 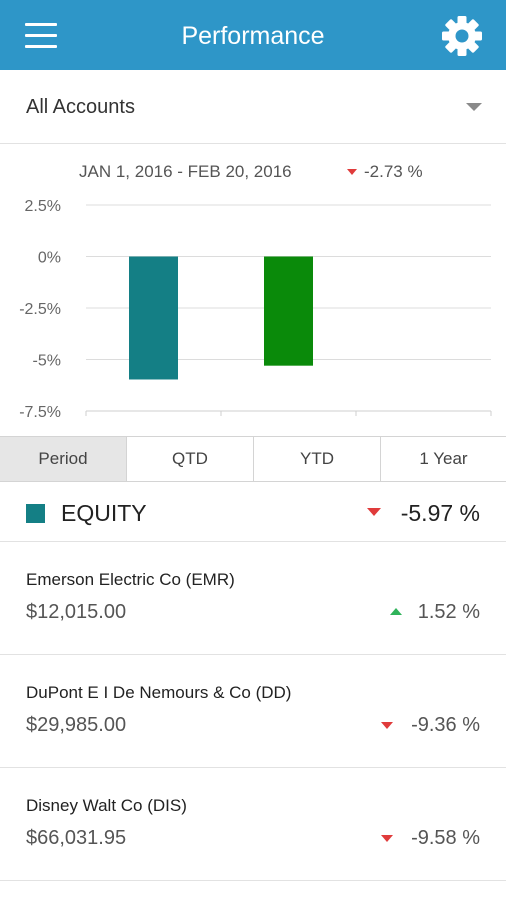 What do you see at coordinates (443, 459) in the screenshot?
I see `tab-1-year: 1 Year` at bounding box center [443, 459].